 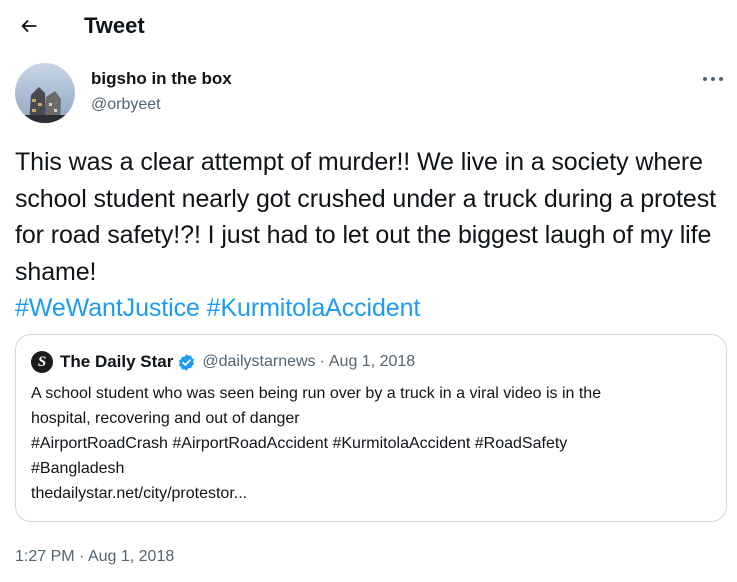 What do you see at coordinates (131, 556) in the screenshot?
I see `tweet-date: Aug 1, 2018` at bounding box center [131, 556].